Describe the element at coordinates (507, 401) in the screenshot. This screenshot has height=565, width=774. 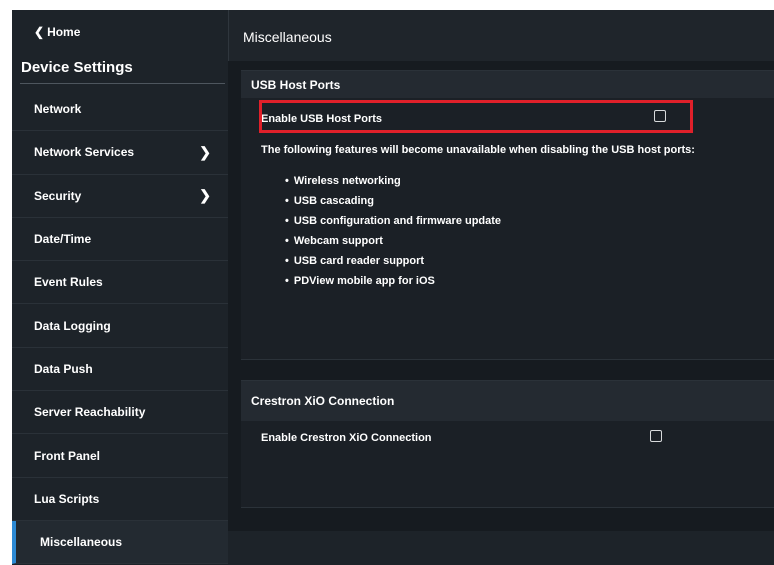
I see `panel-header: Crestron XiO Connection` at that location.